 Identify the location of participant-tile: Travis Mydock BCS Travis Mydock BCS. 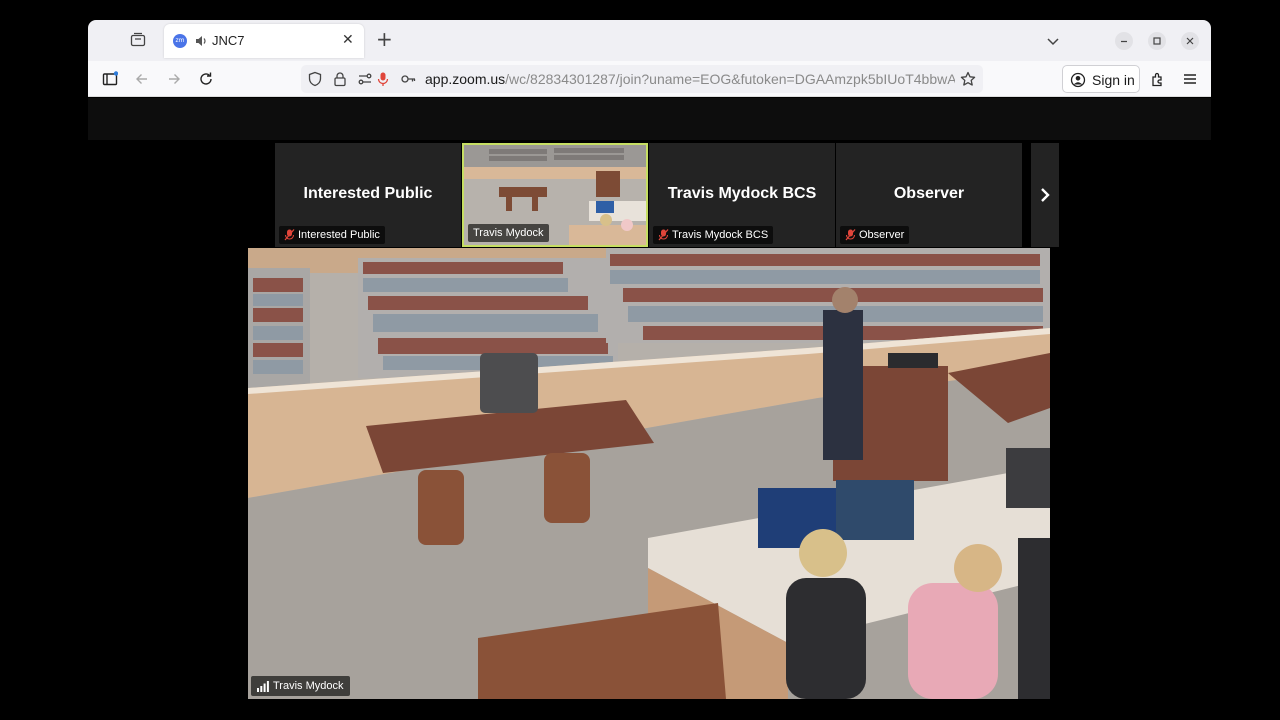
(742, 195).